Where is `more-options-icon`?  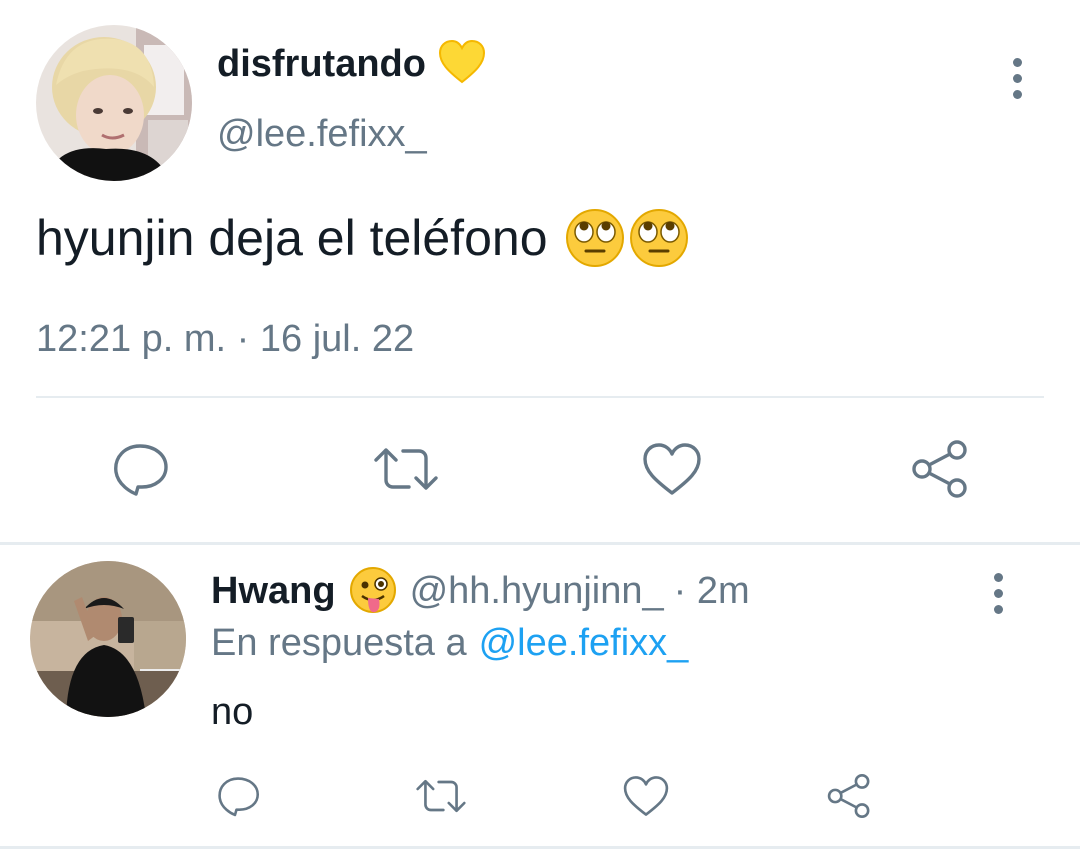
more-options-icon is located at coordinates (1017, 78).